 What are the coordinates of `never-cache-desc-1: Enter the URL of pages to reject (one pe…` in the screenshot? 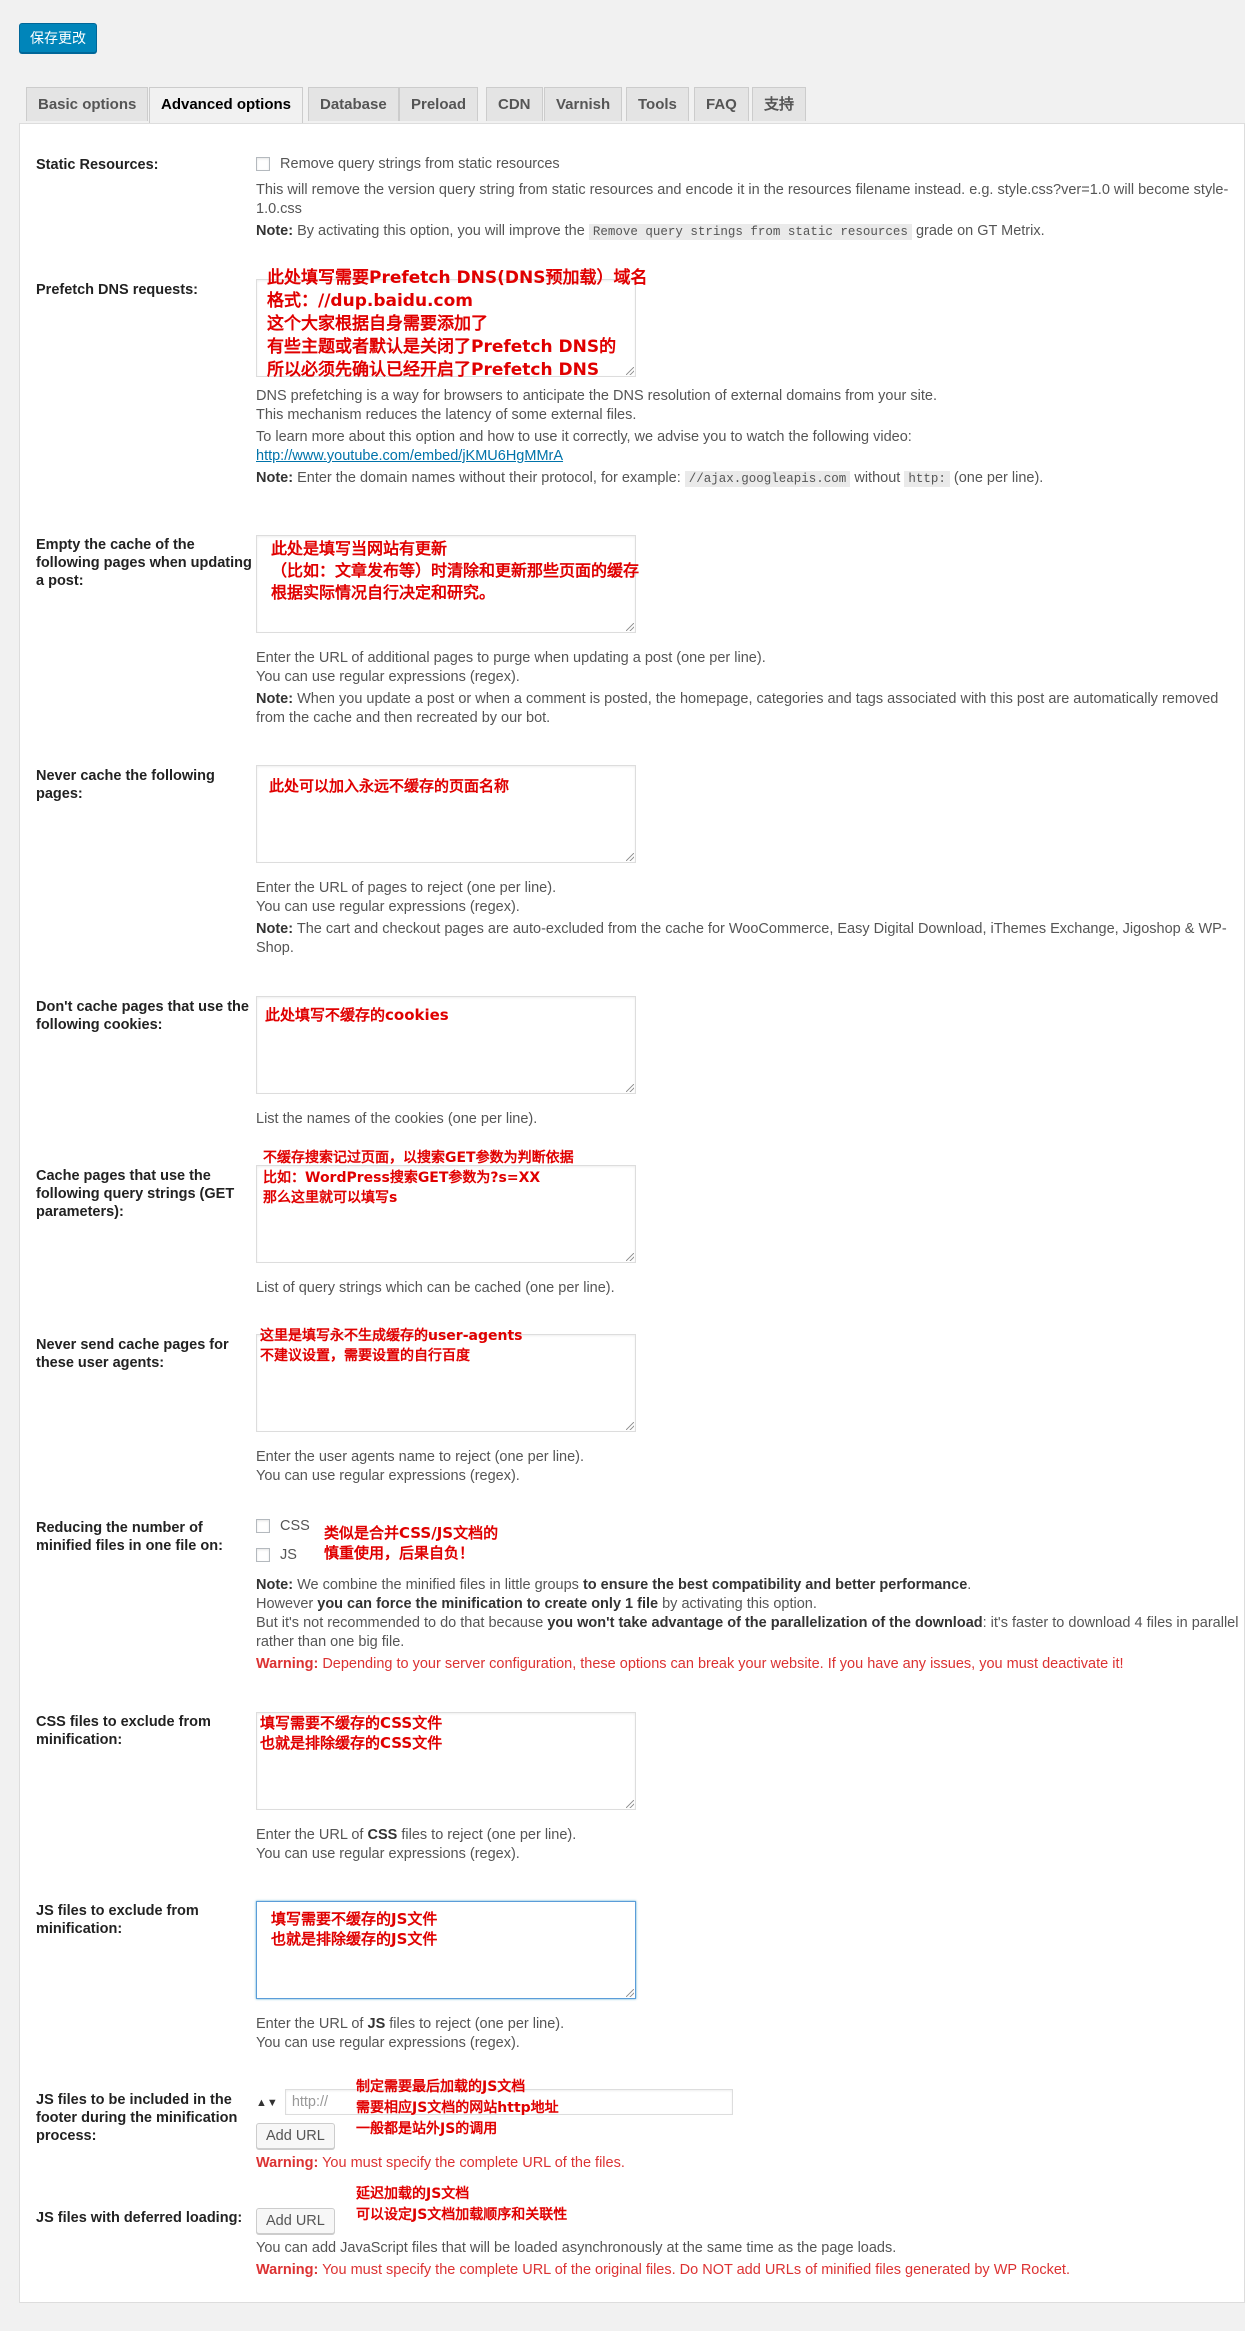 It's located at (406, 888).